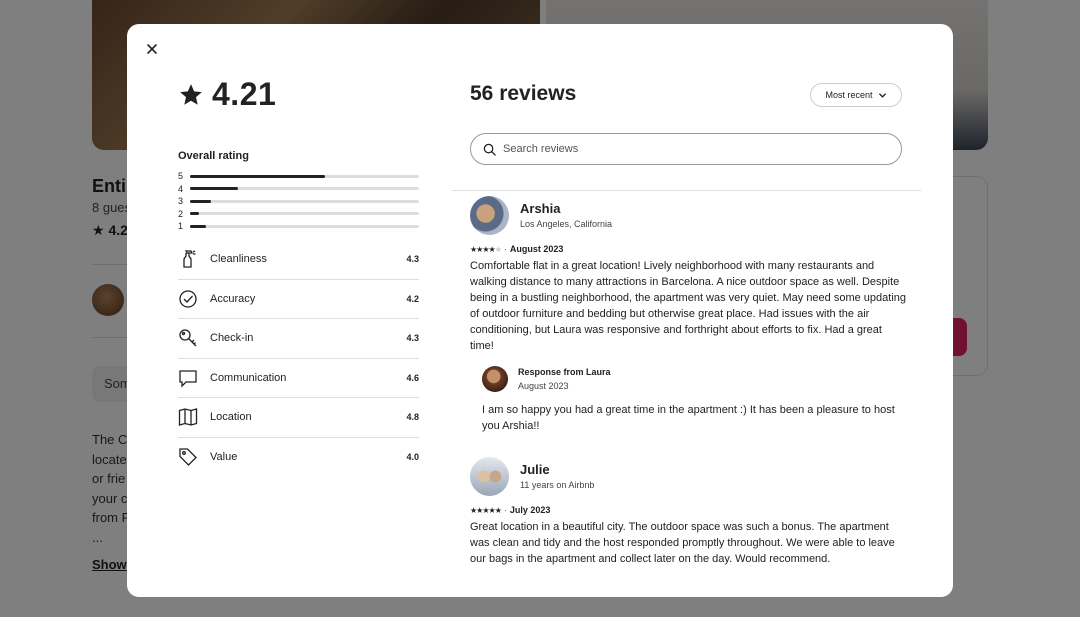 The height and width of the screenshot is (617, 1080). Describe the element at coordinates (412, 417) in the screenshot. I see `category-value: 4.8` at that location.